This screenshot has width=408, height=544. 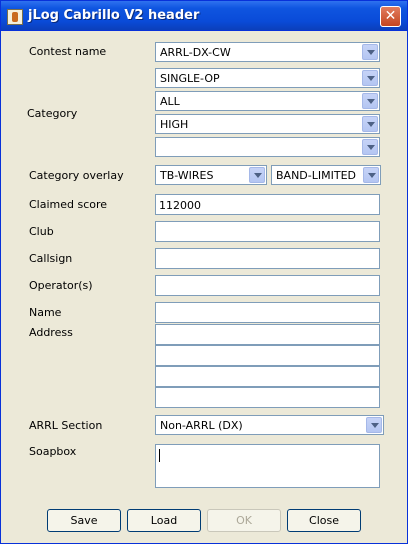 What do you see at coordinates (244, 520) in the screenshot?
I see `ok-button: OK` at bounding box center [244, 520].